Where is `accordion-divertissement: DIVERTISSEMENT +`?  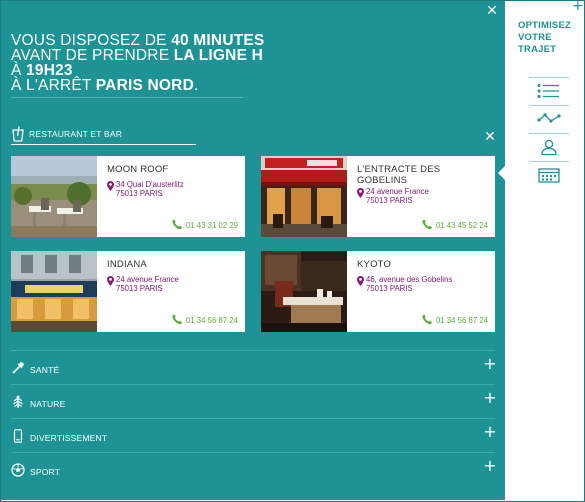 accordion-divertissement: DIVERTISSEMENT + is located at coordinates (254, 435).